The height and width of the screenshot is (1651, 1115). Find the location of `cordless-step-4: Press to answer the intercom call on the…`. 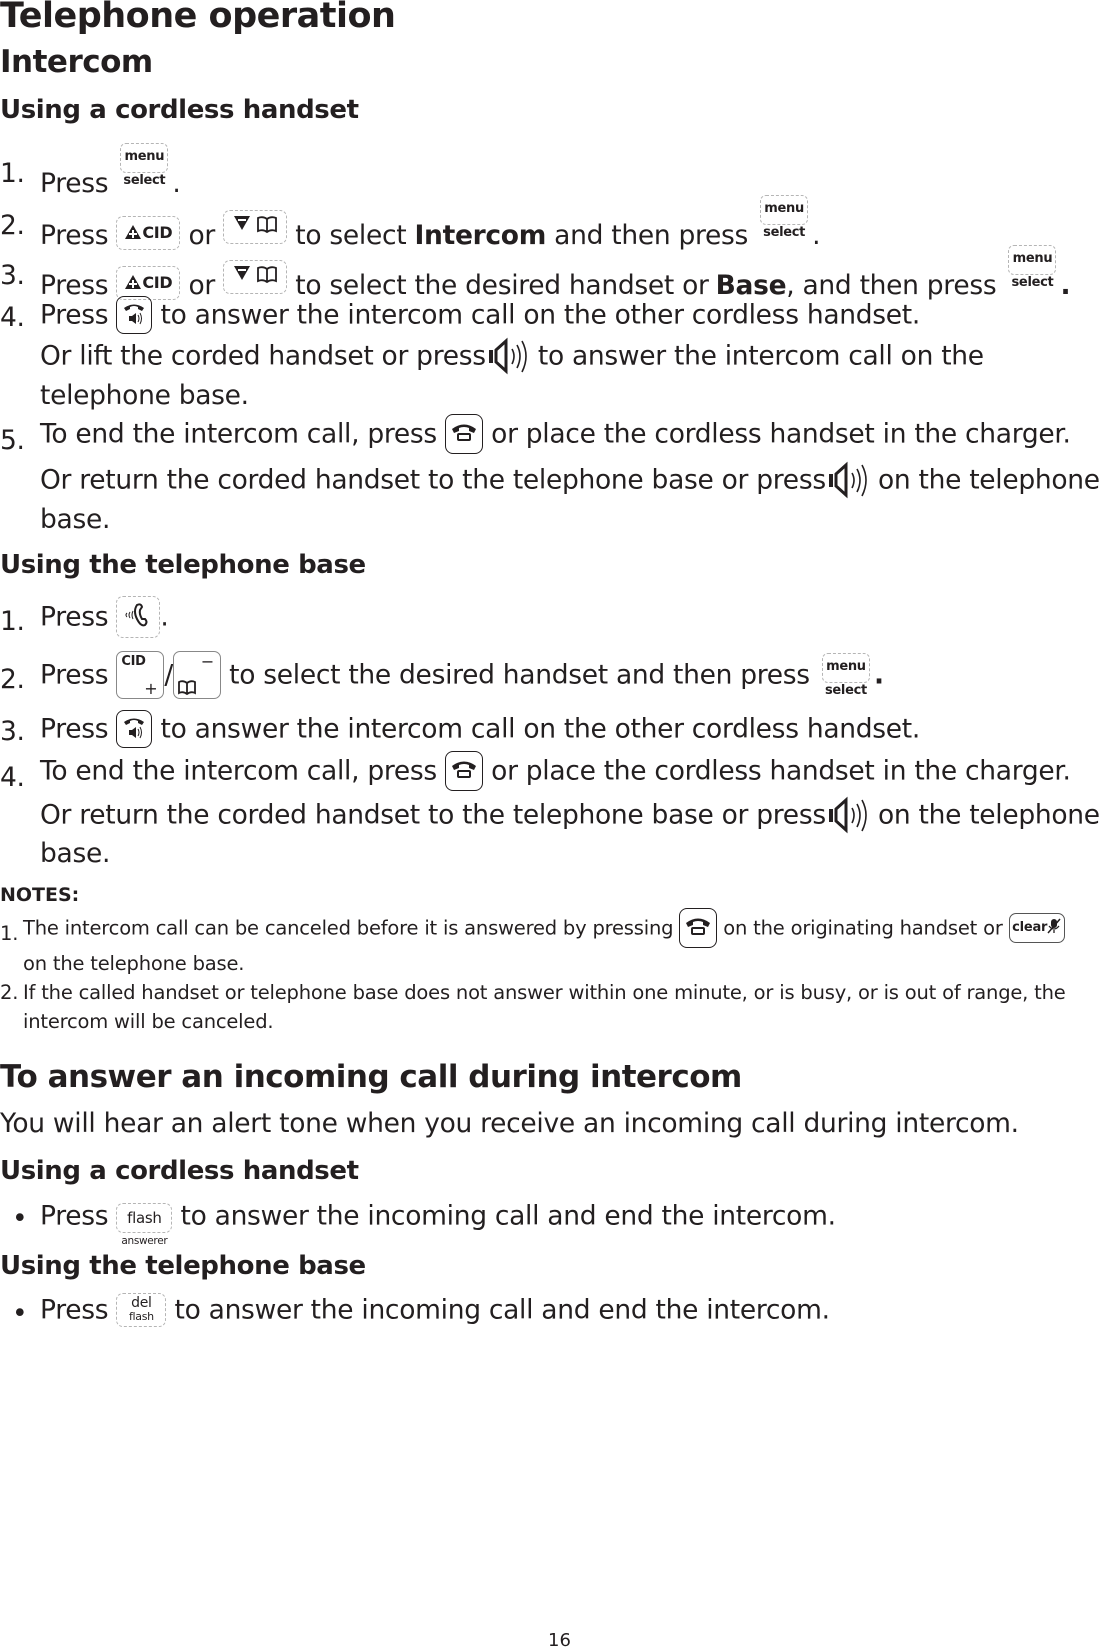

cordless-step-4: Press to answer the intercom call on the… is located at coordinates (480, 315).